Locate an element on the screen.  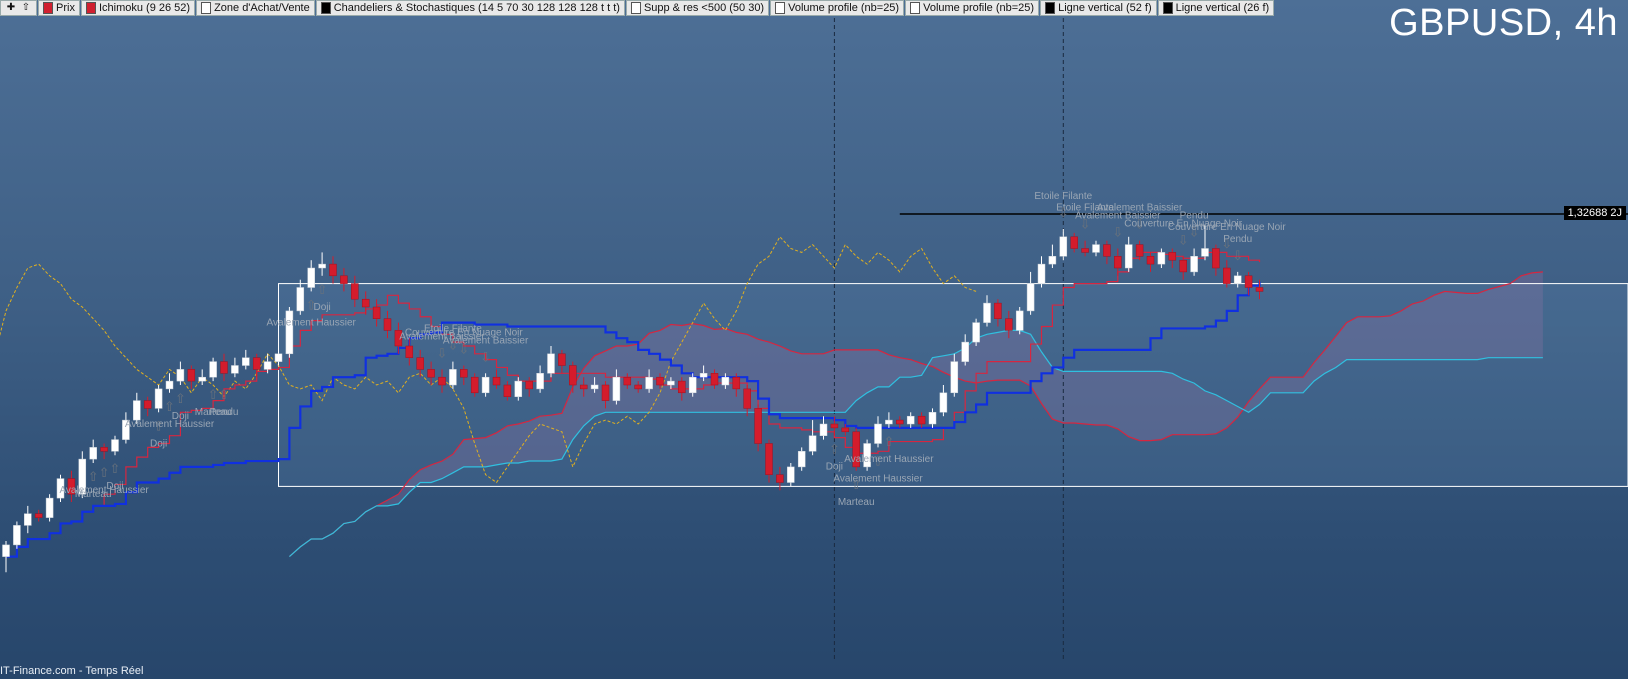
toolbar-indicator-8: Ligne vertical (26 f) is located at coordinates (1216, 8).